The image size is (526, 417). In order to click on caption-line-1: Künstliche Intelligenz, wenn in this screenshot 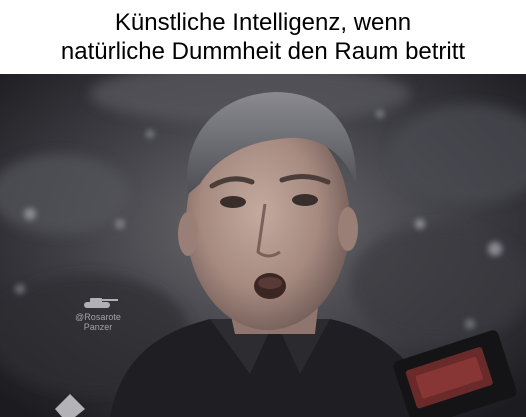, I will do `click(263, 22)`.